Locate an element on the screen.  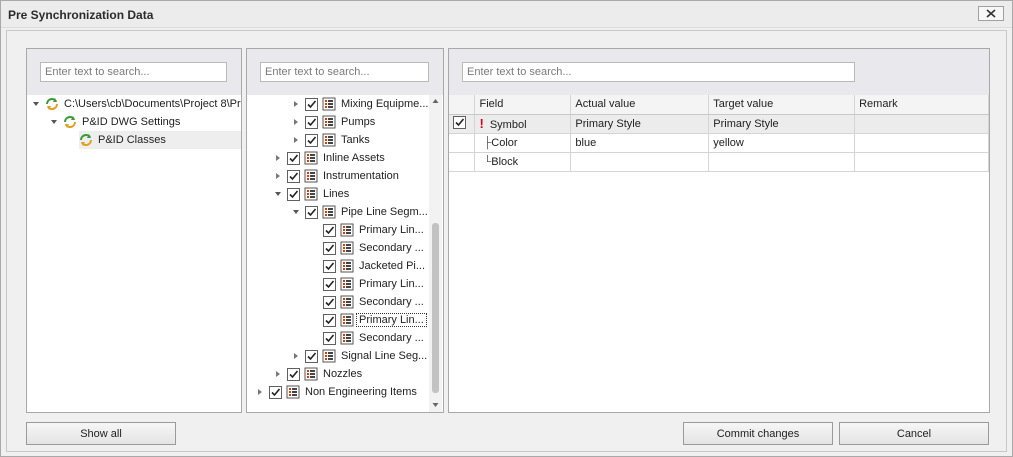
actual-value-cell is located at coordinates (640, 162).